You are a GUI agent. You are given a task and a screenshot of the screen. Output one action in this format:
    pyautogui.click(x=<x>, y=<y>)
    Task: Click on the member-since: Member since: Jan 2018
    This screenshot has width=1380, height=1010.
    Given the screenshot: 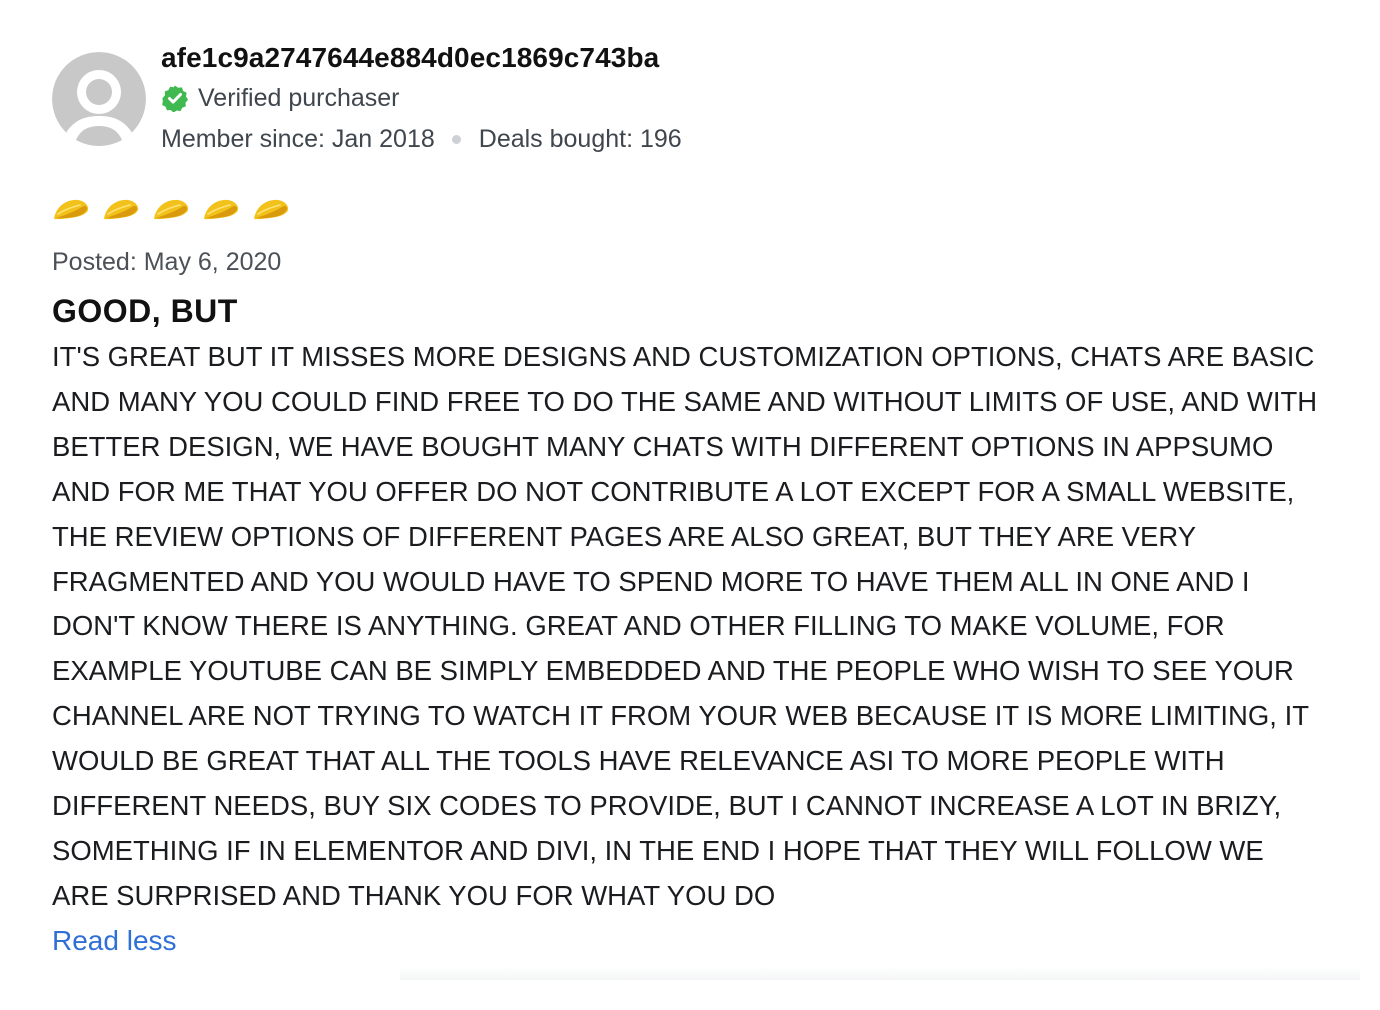 What is the action you would take?
    pyautogui.click(x=298, y=138)
    